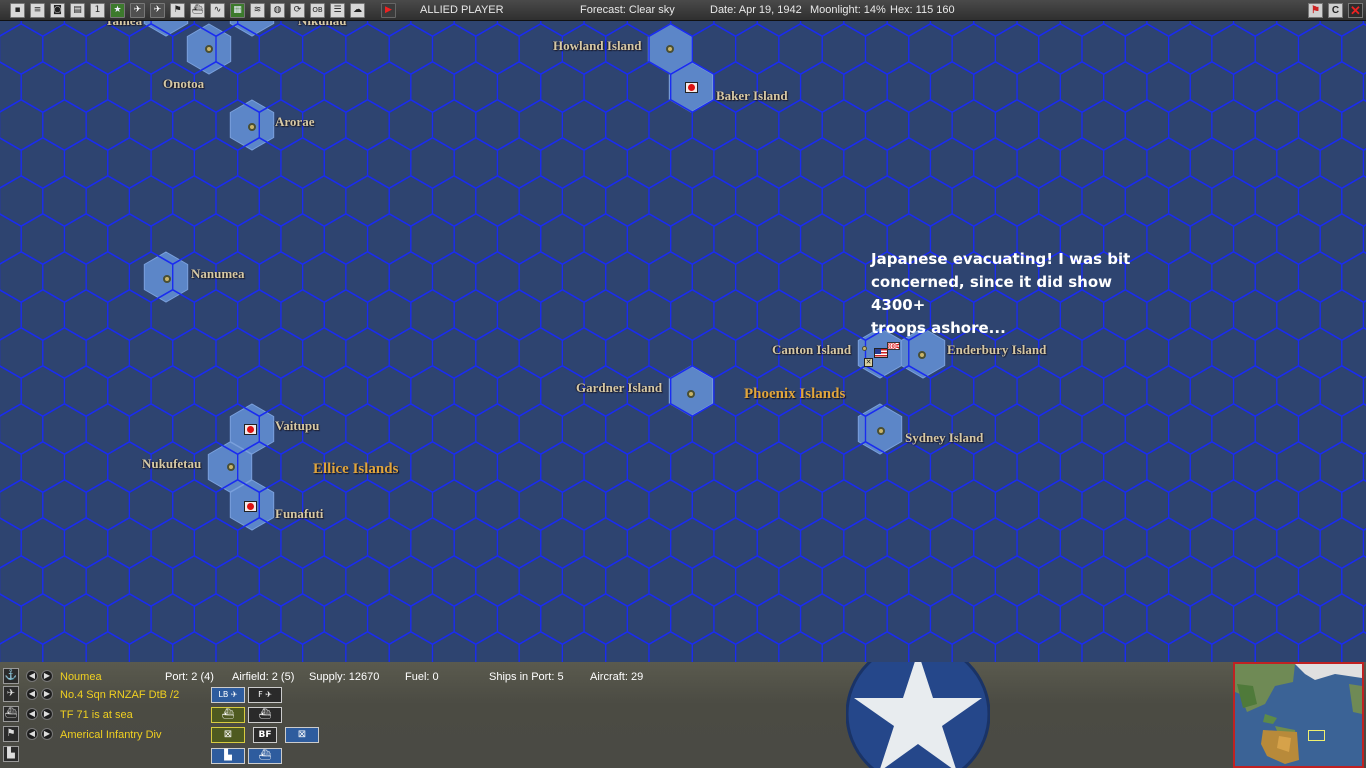  I want to click on japan-ensign-icon, so click(893, 346).